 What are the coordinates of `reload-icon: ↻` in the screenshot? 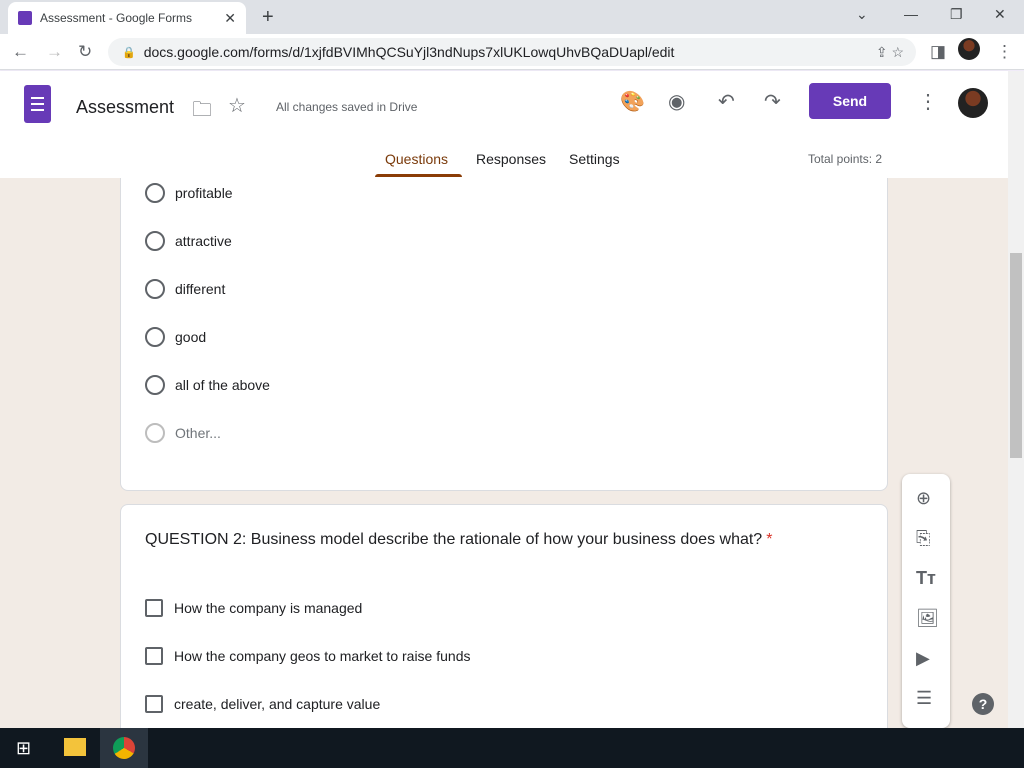 It's located at (85, 52).